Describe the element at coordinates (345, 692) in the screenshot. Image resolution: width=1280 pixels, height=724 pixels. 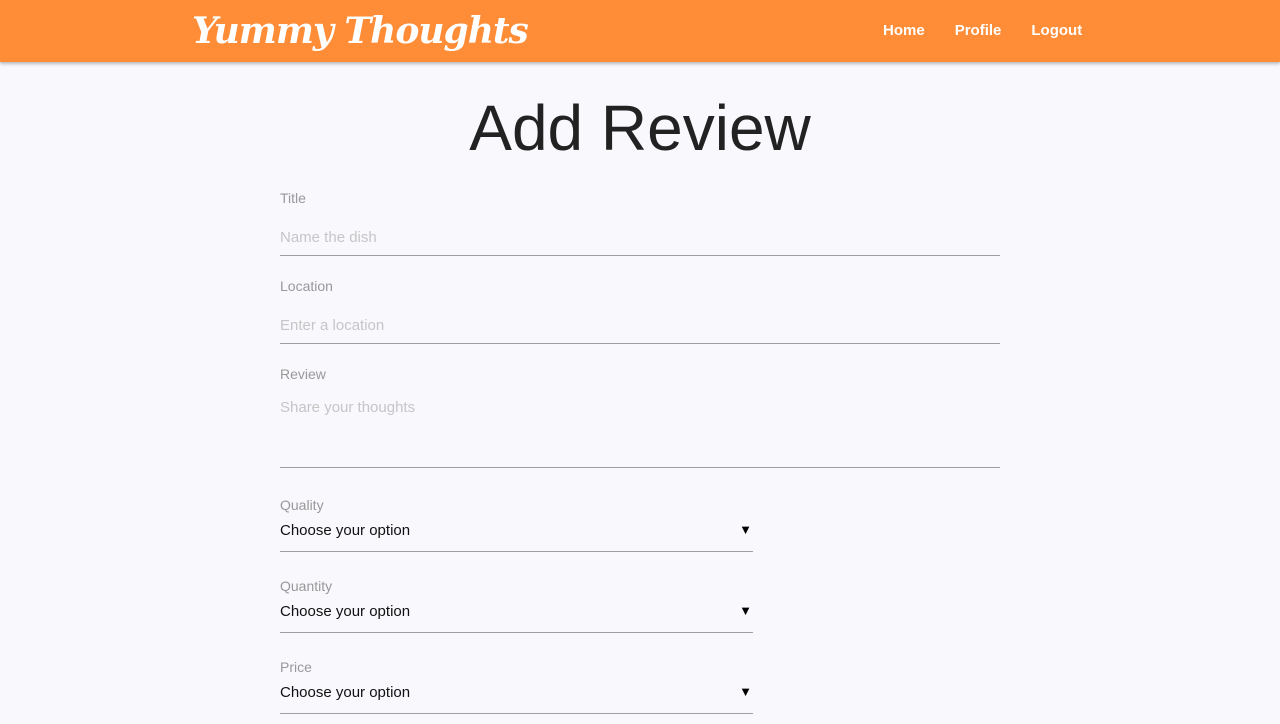
I see `price-selected-value: Choose your option` at that location.